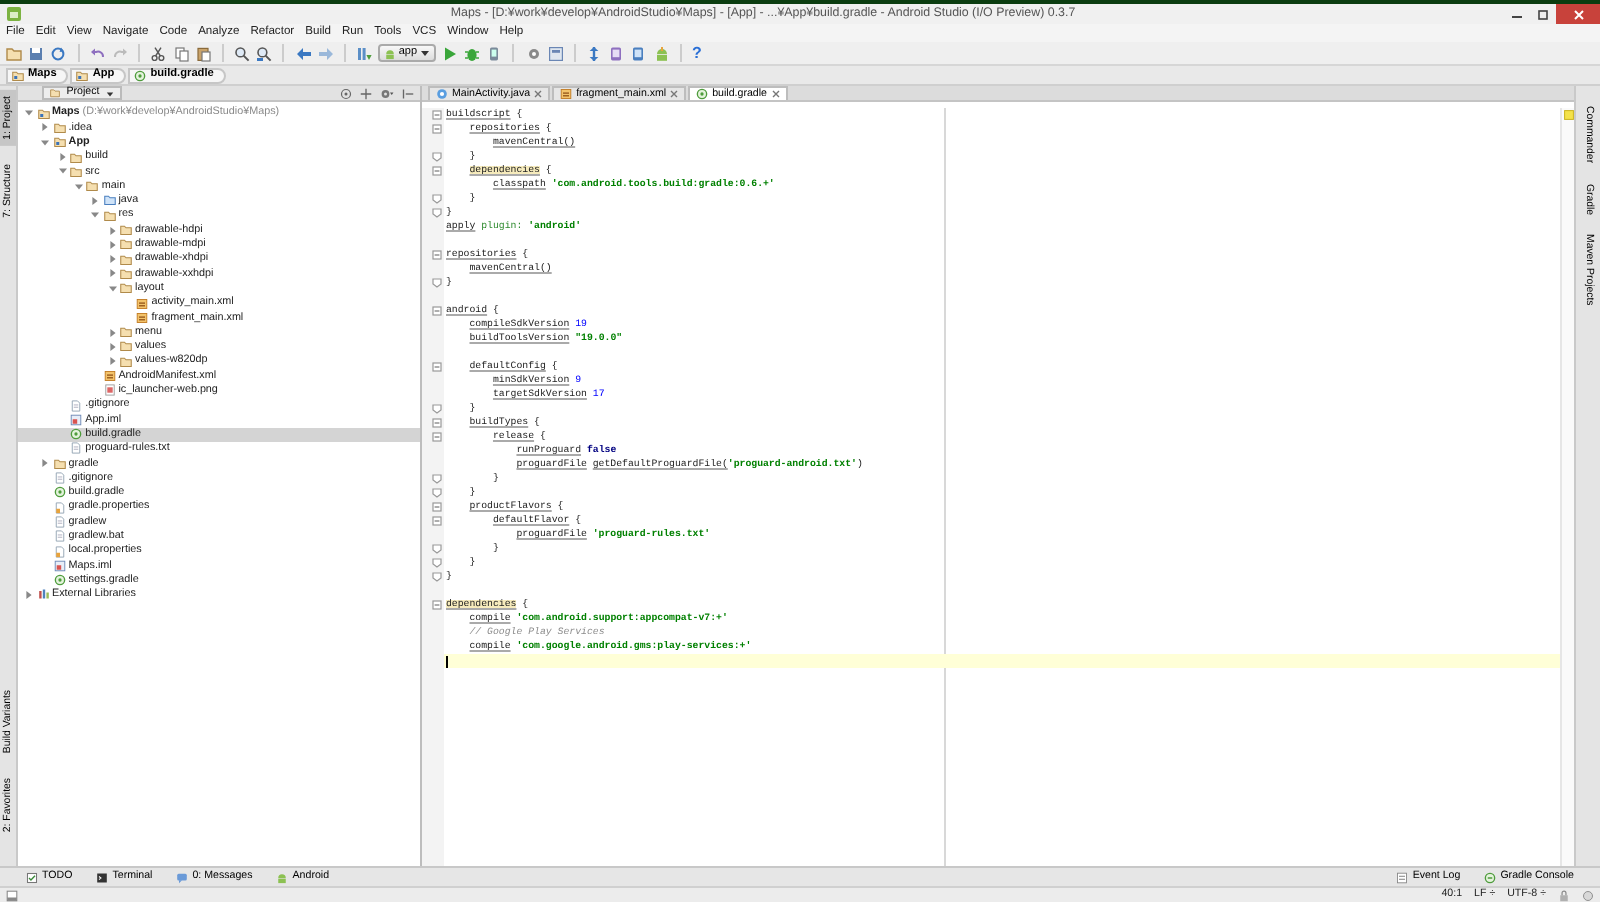  I want to click on text-cursor, so click(447, 661).